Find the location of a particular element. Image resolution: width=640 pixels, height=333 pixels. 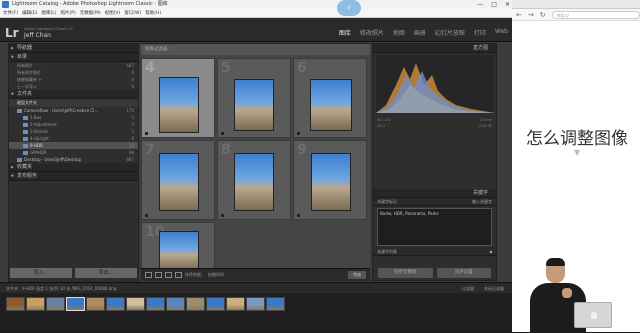

menu-window: 窗口(W) is located at coordinates (132, 13).